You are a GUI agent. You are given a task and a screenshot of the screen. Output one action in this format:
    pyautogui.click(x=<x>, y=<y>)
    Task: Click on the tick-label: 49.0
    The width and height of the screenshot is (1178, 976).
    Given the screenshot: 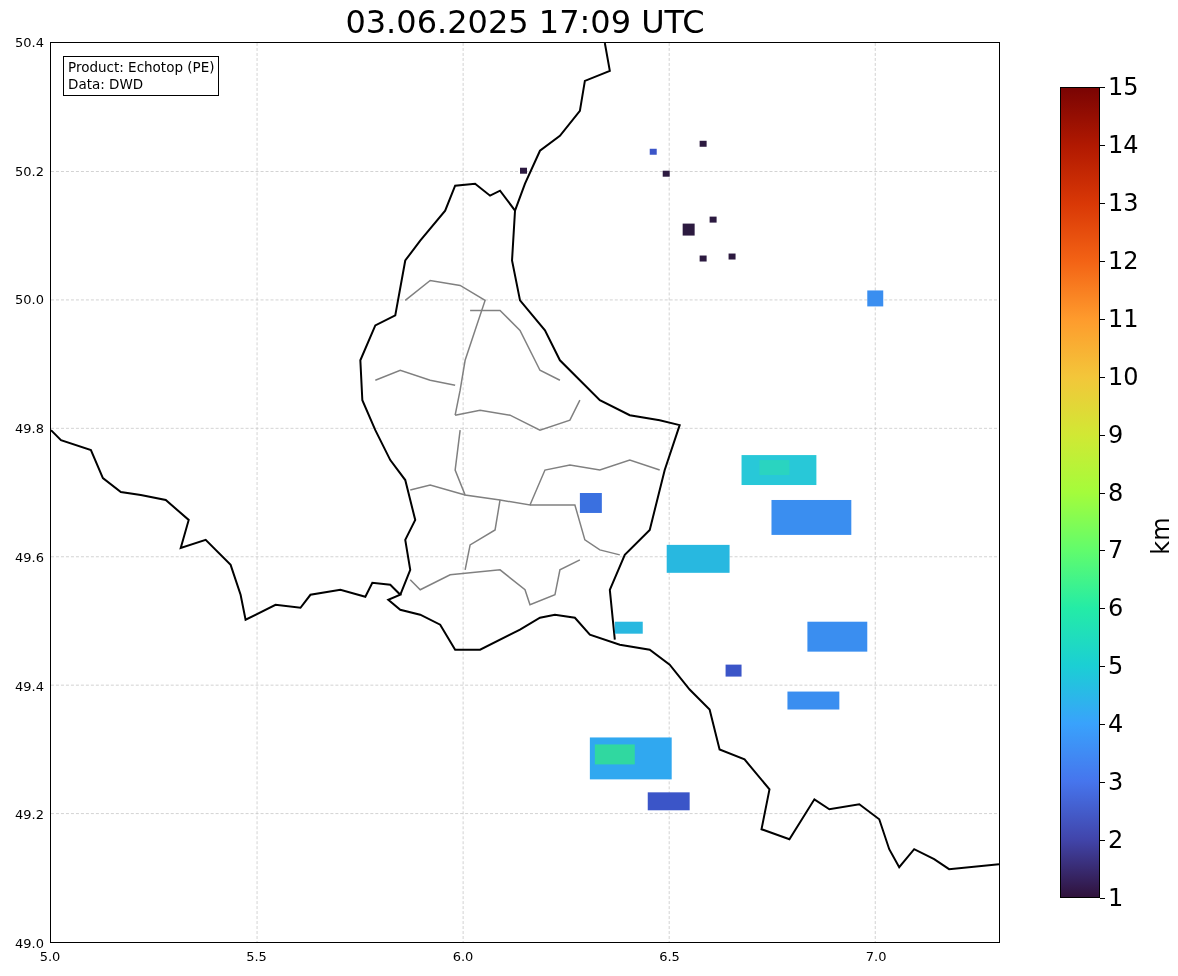 What is the action you would take?
    pyautogui.click(x=29, y=943)
    